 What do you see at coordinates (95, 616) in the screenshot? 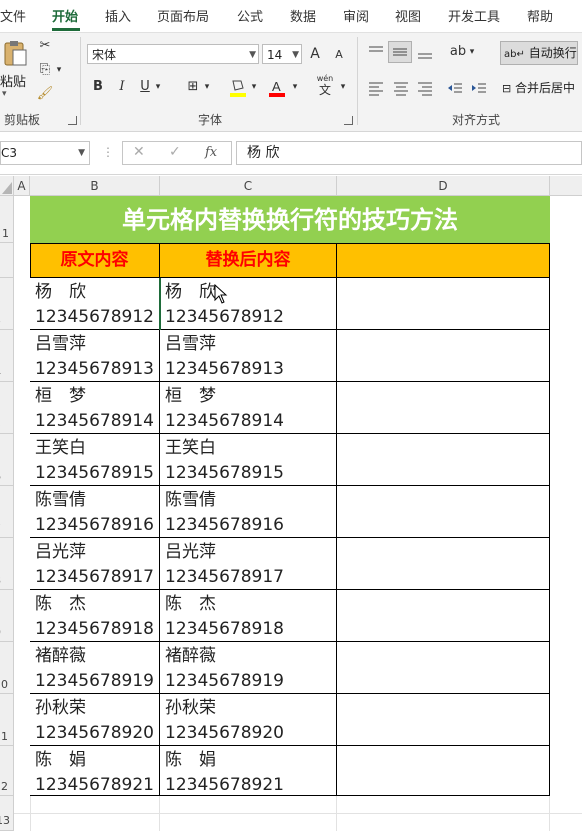
I see `original-cell: 陈 杰 12345678918` at bounding box center [95, 616].